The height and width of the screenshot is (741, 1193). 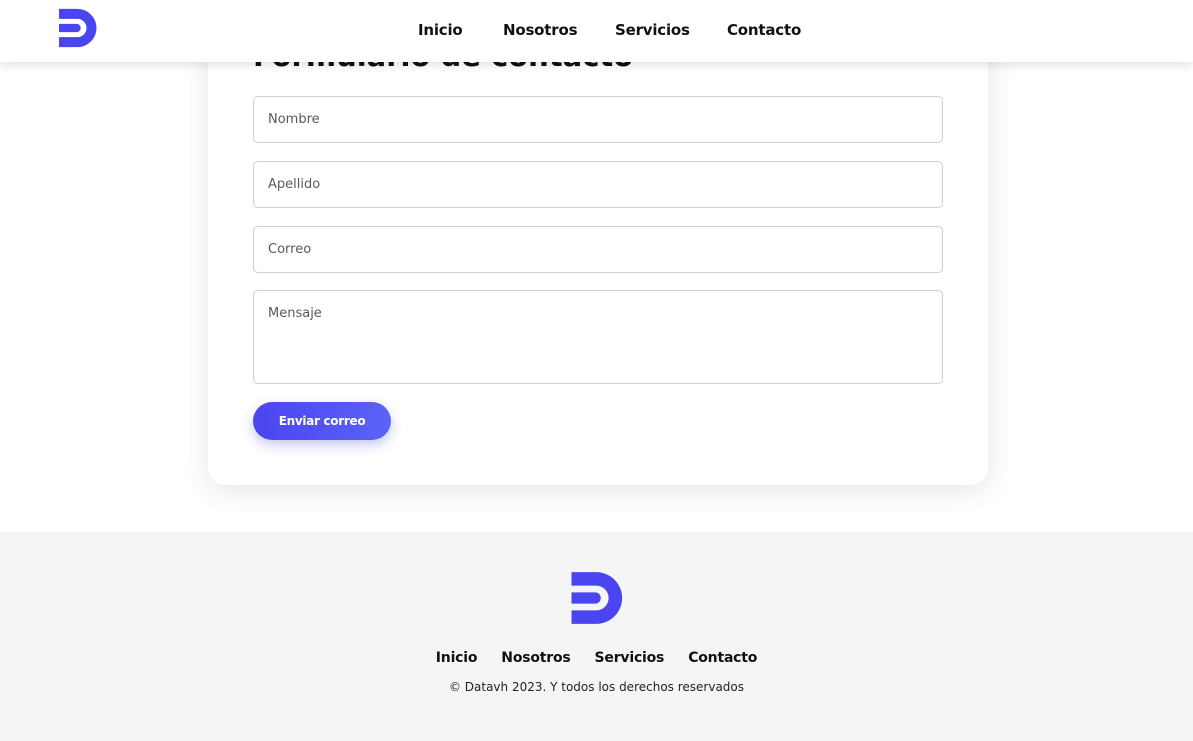 I want to click on footer-link-nosotros: Nosotros, so click(x=535, y=658).